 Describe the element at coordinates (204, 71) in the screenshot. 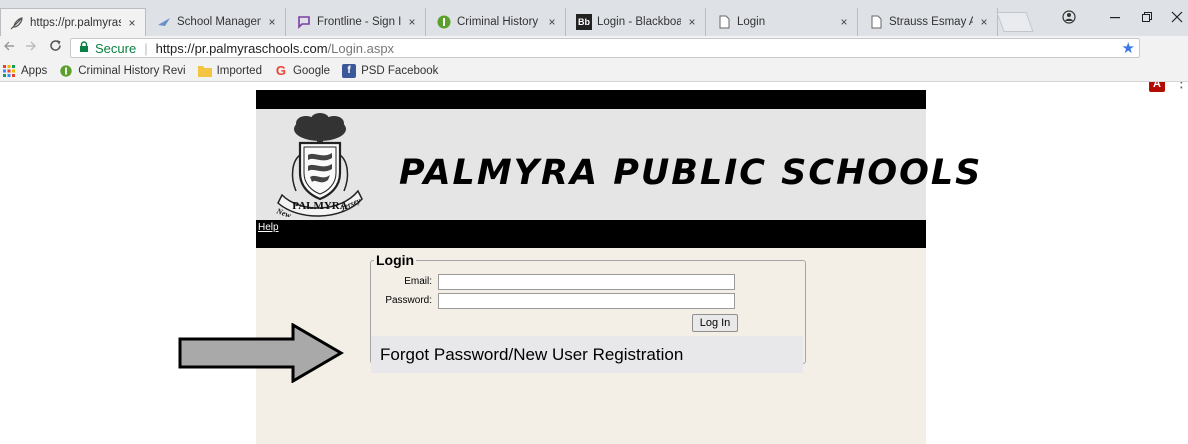

I see `folder-icon` at that location.